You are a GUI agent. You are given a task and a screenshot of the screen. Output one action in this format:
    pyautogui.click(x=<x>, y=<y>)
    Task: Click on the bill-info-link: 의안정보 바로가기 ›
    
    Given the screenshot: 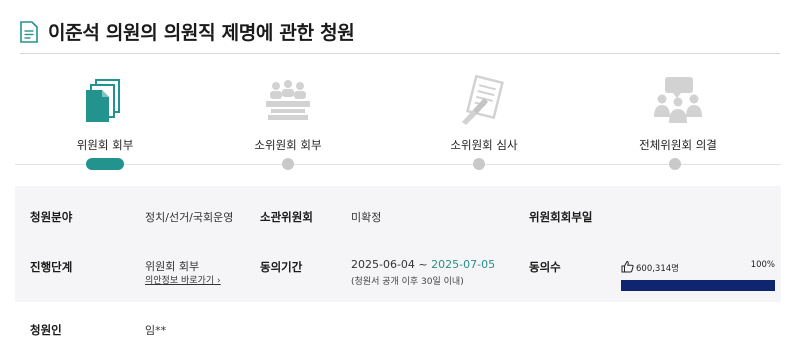 What is the action you would take?
    pyautogui.click(x=183, y=279)
    